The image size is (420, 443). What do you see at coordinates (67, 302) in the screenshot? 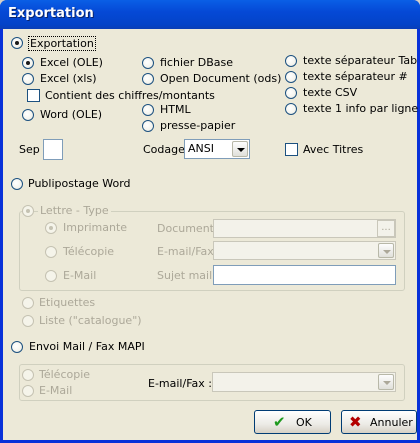
I see `etiquettes-label: Etiquettes` at bounding box center [67, 302].